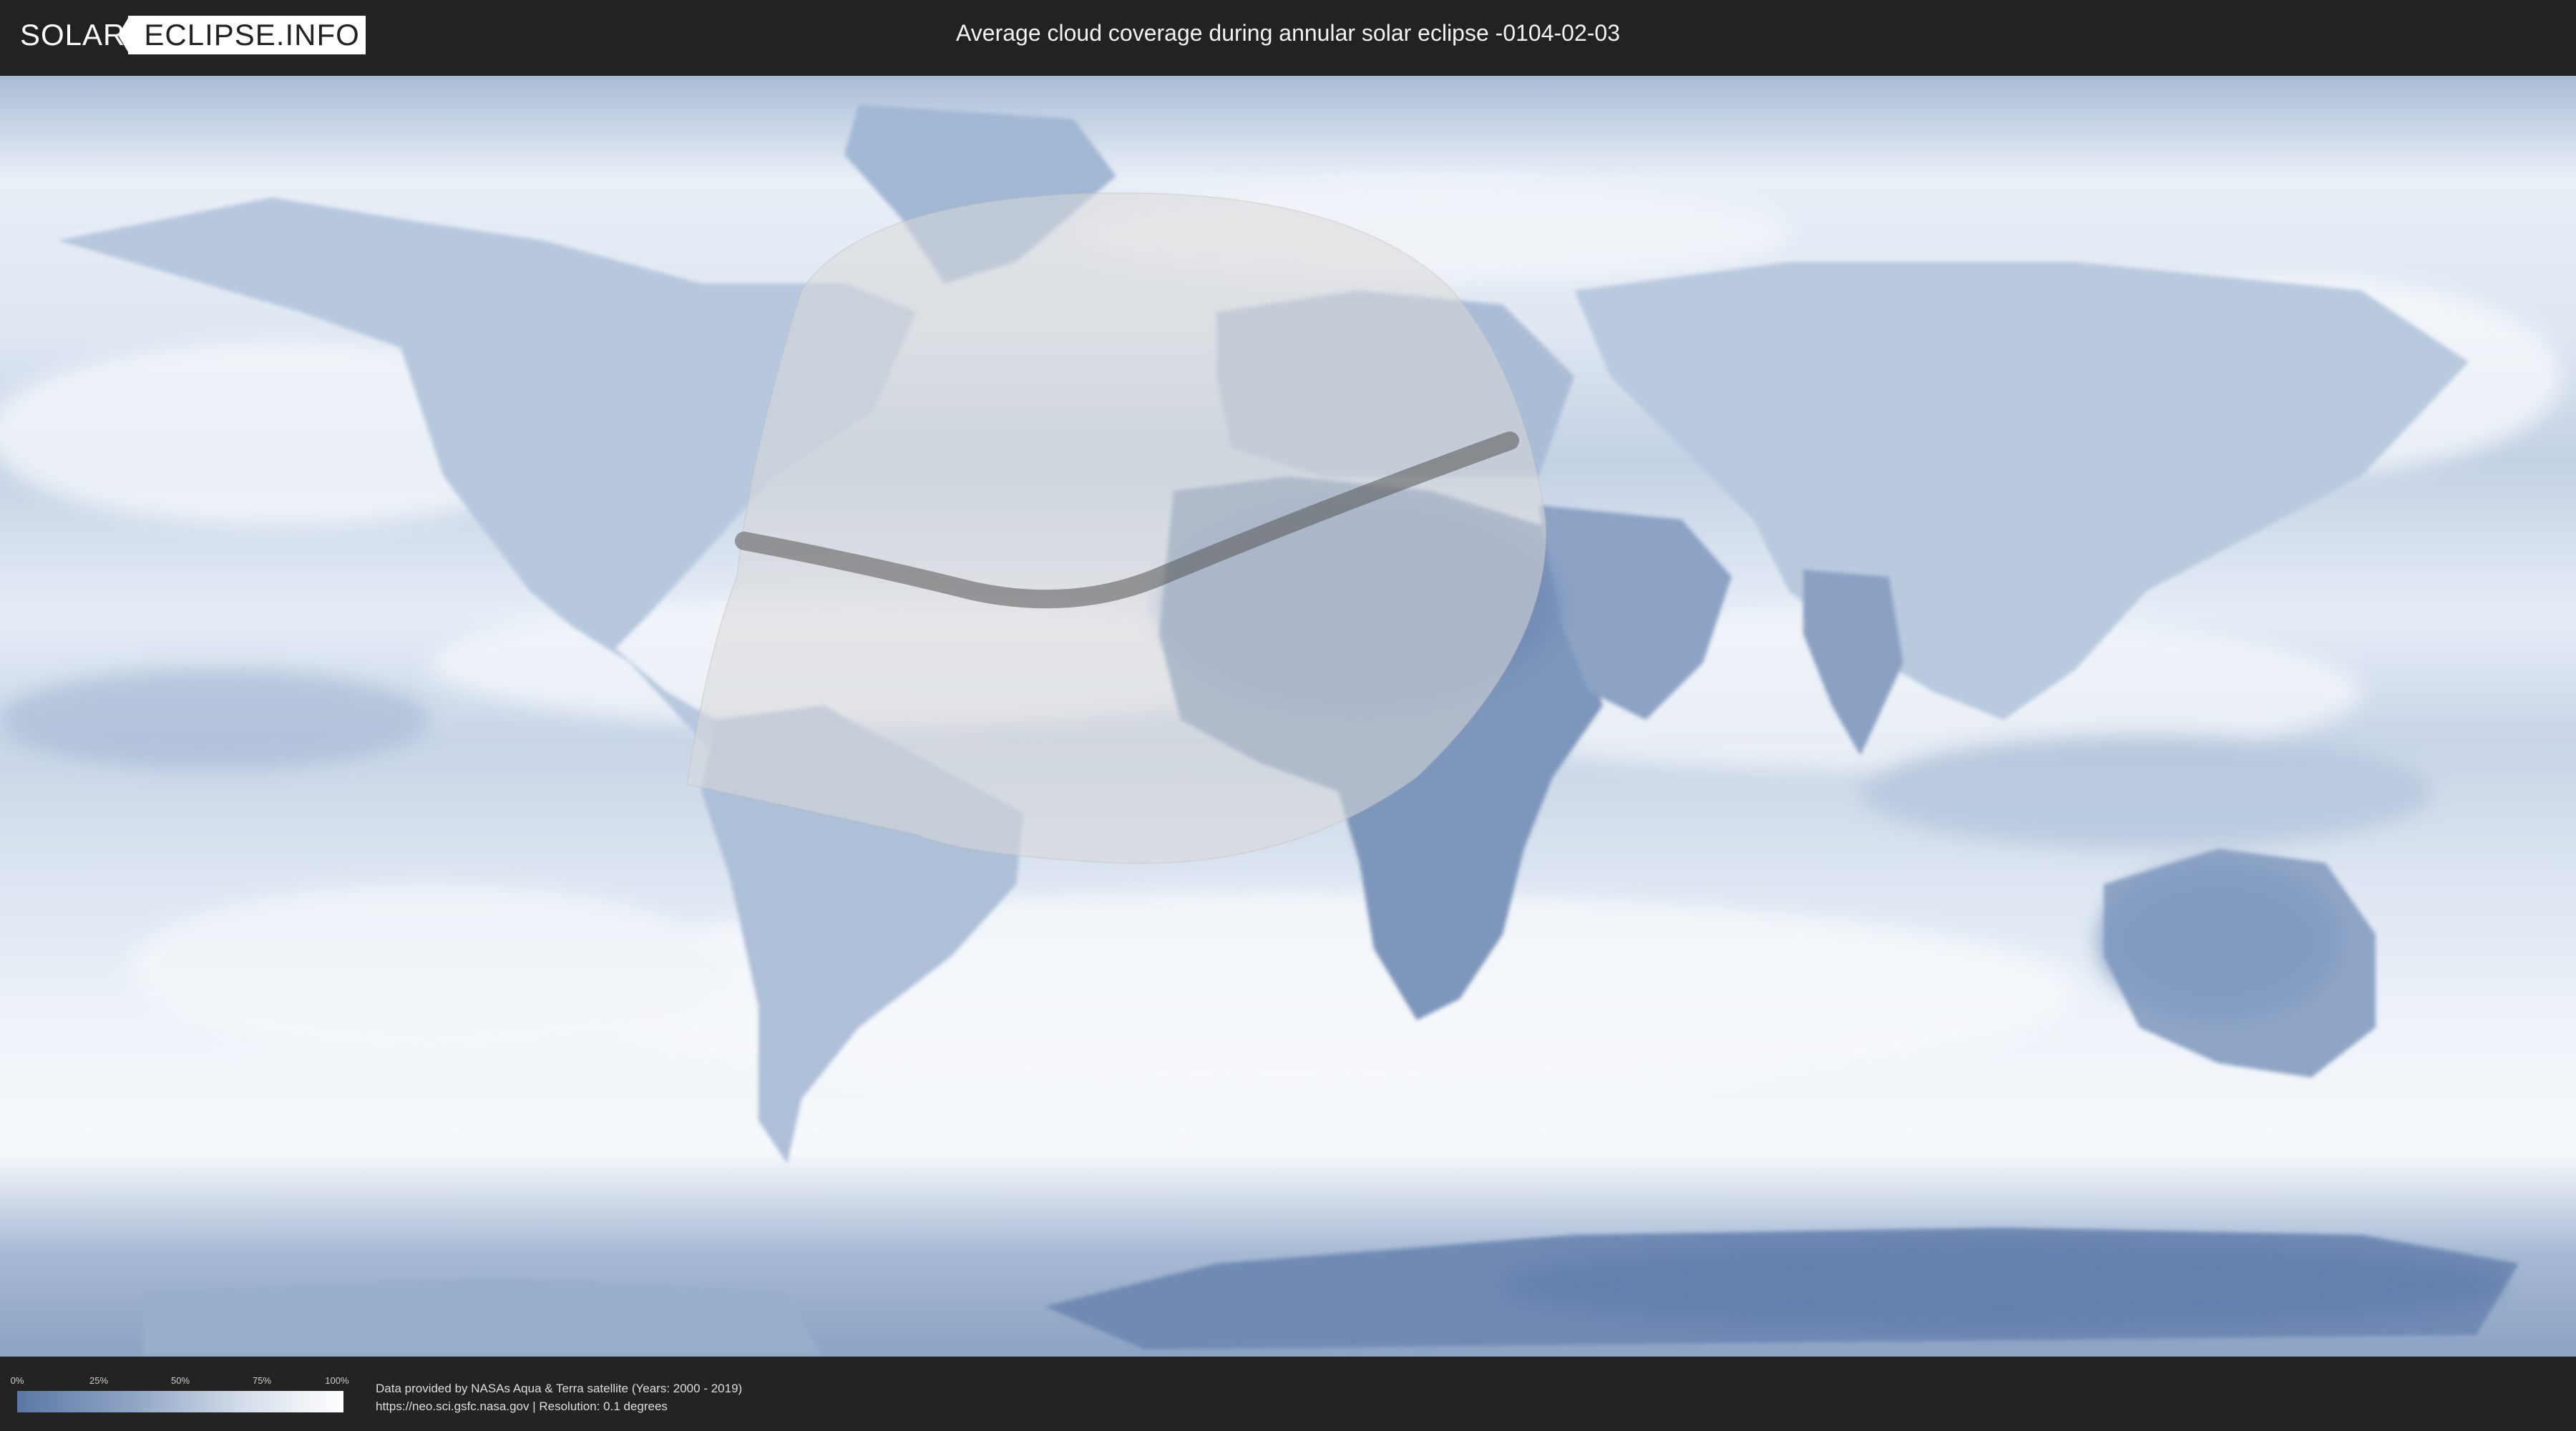 This screenshot has height=1431, width=2576. I want to click on legend-tick-labels: 0% 25% 50% 75% 100%, so click(180, 1381).